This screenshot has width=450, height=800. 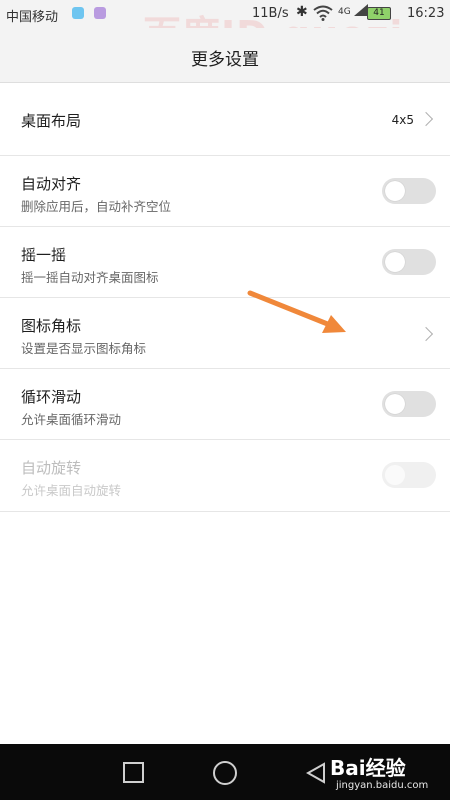 What do you see at coordinates (51, 121) in the screenshot?
I see `setting-title: 桌面布局` at bounding box center [51, 121].